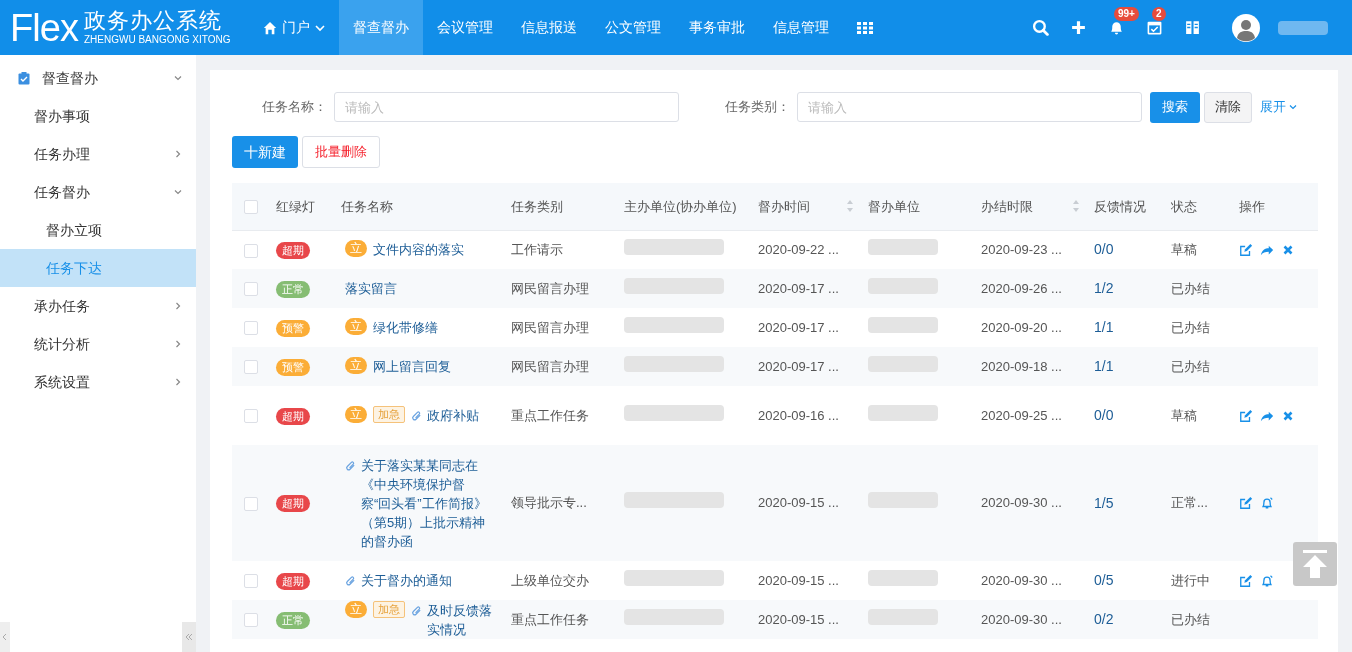 The image size is (1352, 652). What do you see at coordinates (98, 344) in the screenshot?
I see `sidebar-item: 统计分析` at bounding box center [98, 344].